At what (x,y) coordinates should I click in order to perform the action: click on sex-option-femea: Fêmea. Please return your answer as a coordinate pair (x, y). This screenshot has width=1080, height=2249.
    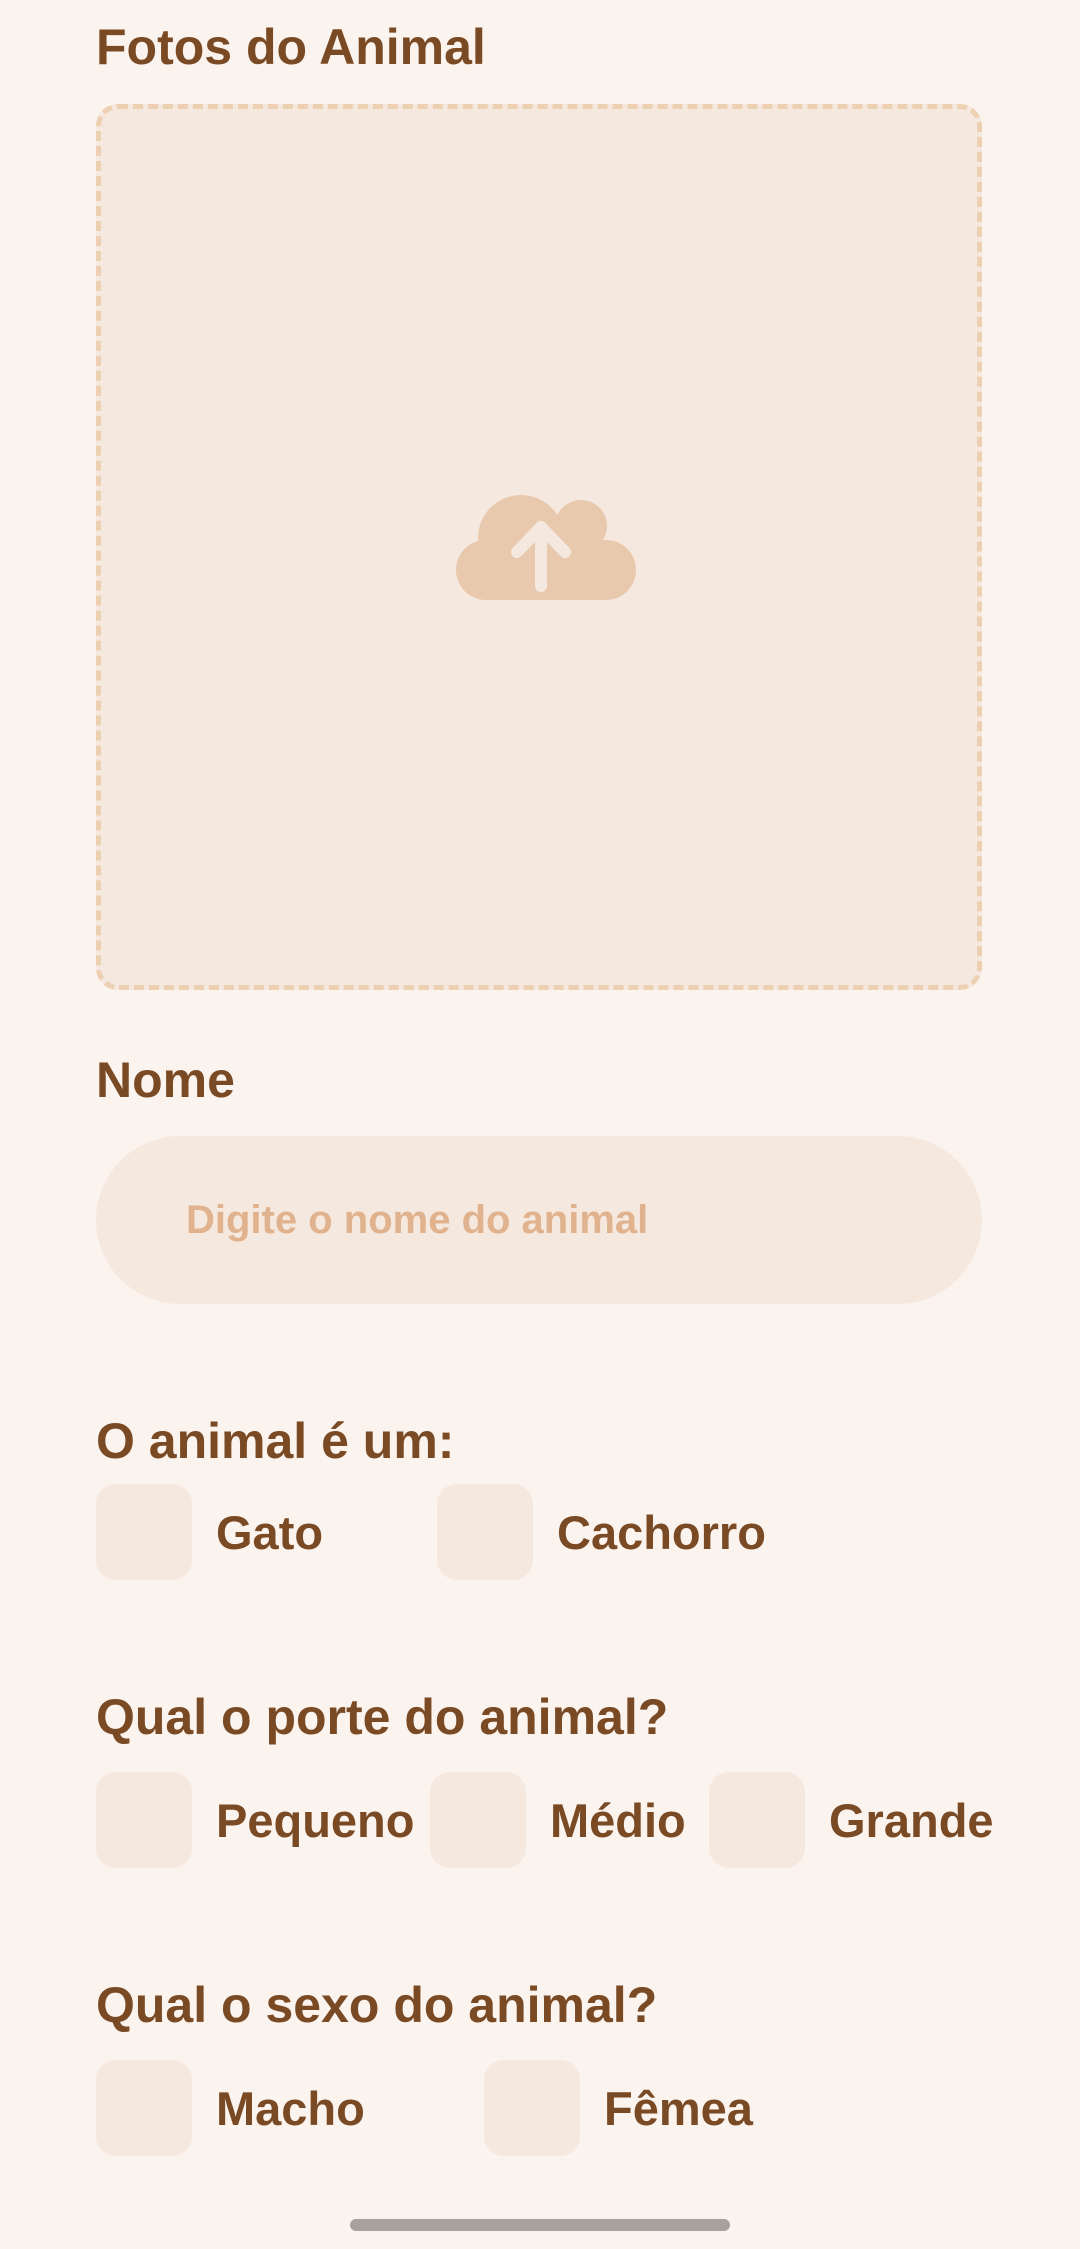
    Looking at the image, I should click on (618, 2108).